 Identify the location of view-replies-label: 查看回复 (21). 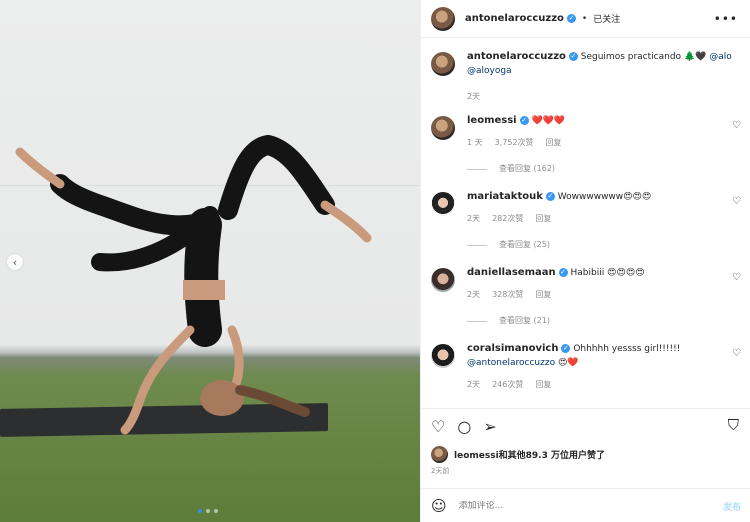
(524, 320).